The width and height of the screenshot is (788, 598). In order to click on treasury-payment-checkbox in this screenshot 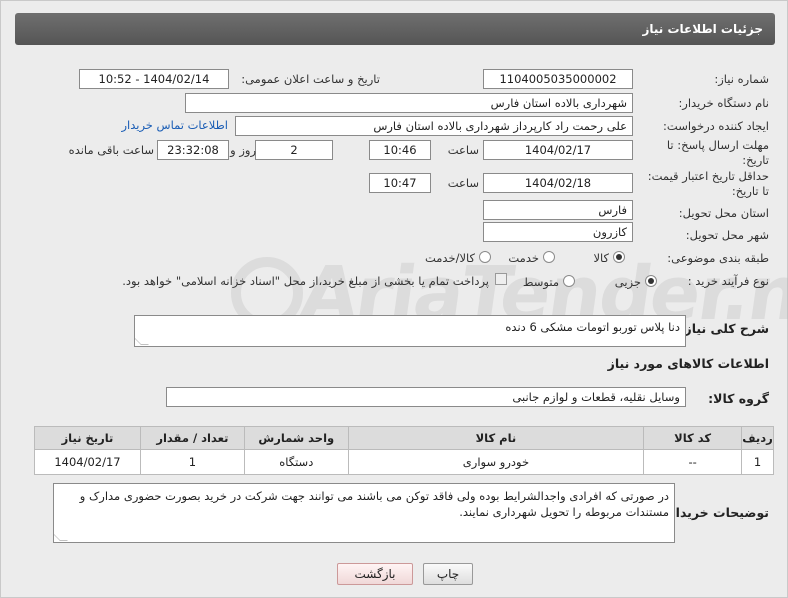, I will do `click(501, 279)`.